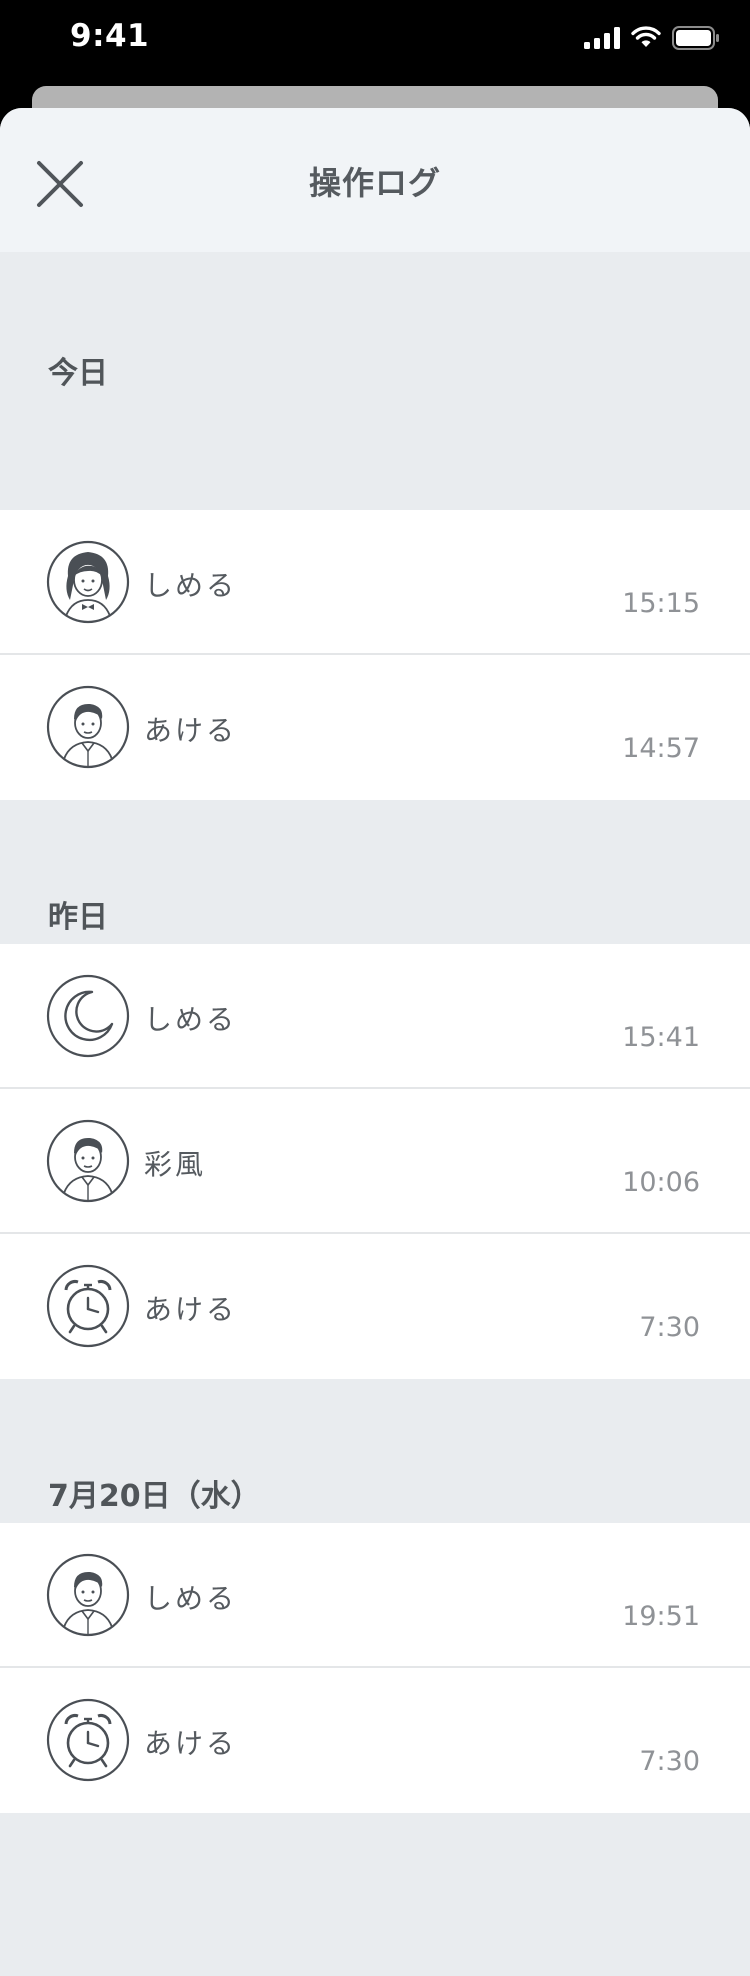 The height and width of the screenshot is (1976, 750). I want to click on log-time: 15:41, so click(661, 1037).